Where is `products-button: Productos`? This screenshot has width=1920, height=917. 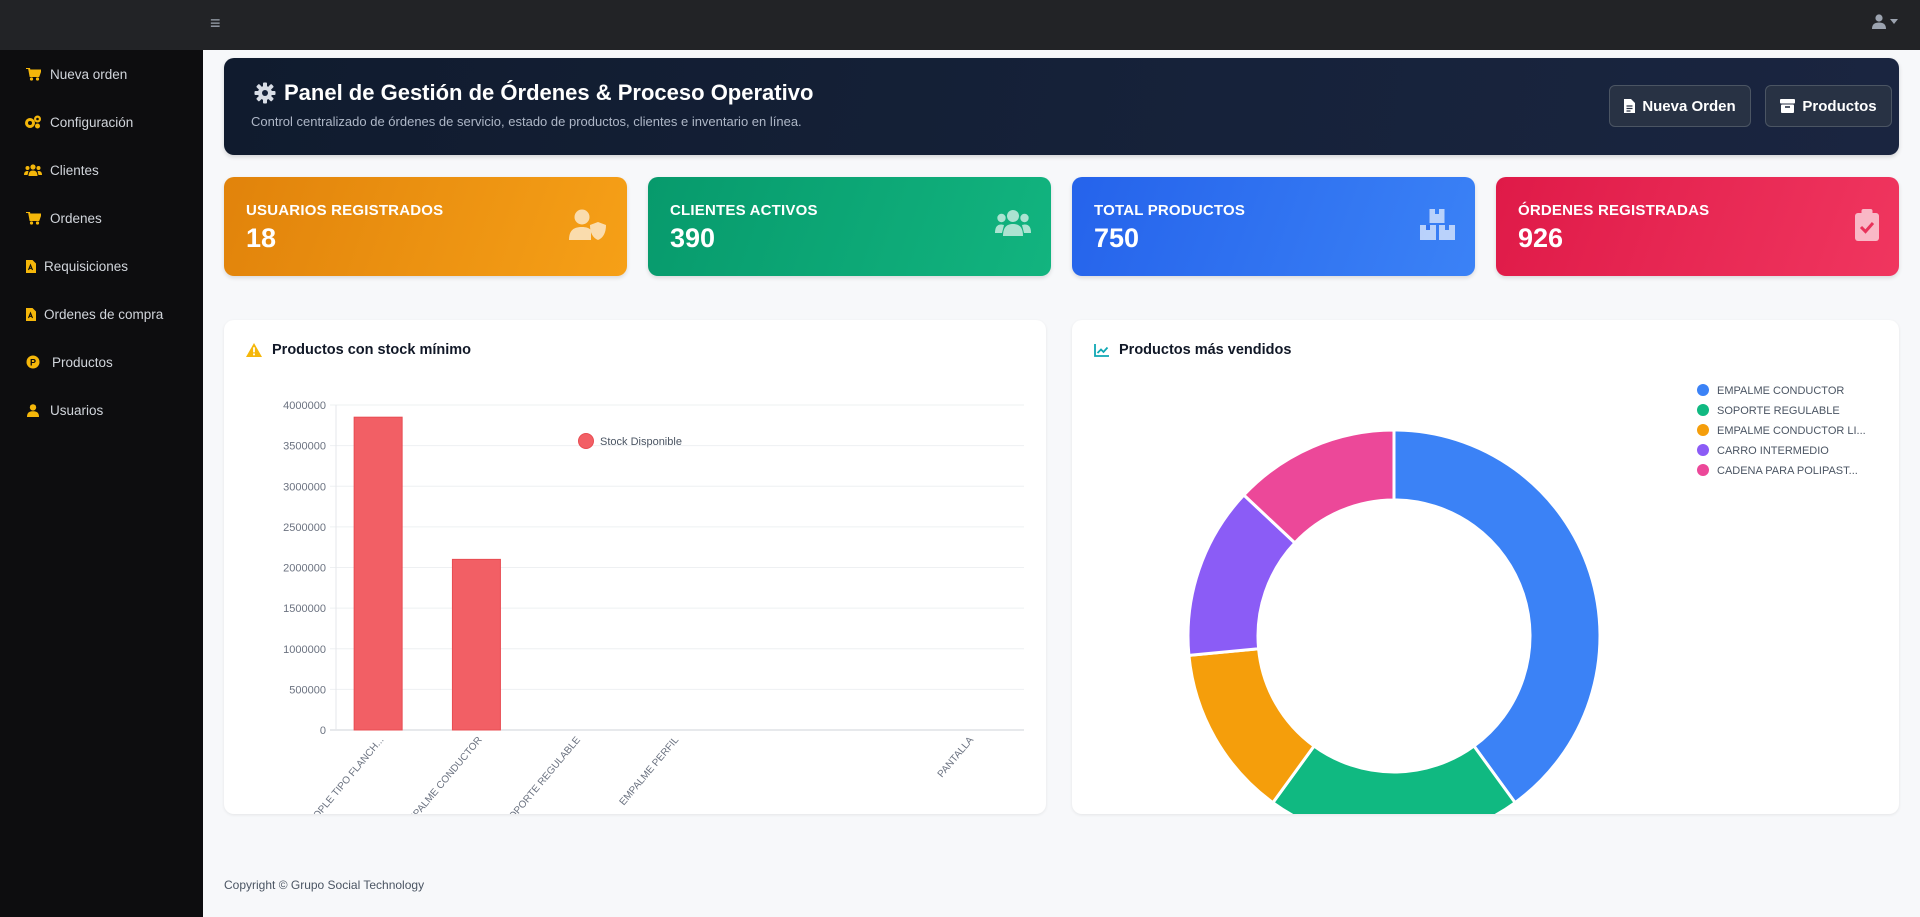
products-button: Productos is located at coordinates (1828, 106).